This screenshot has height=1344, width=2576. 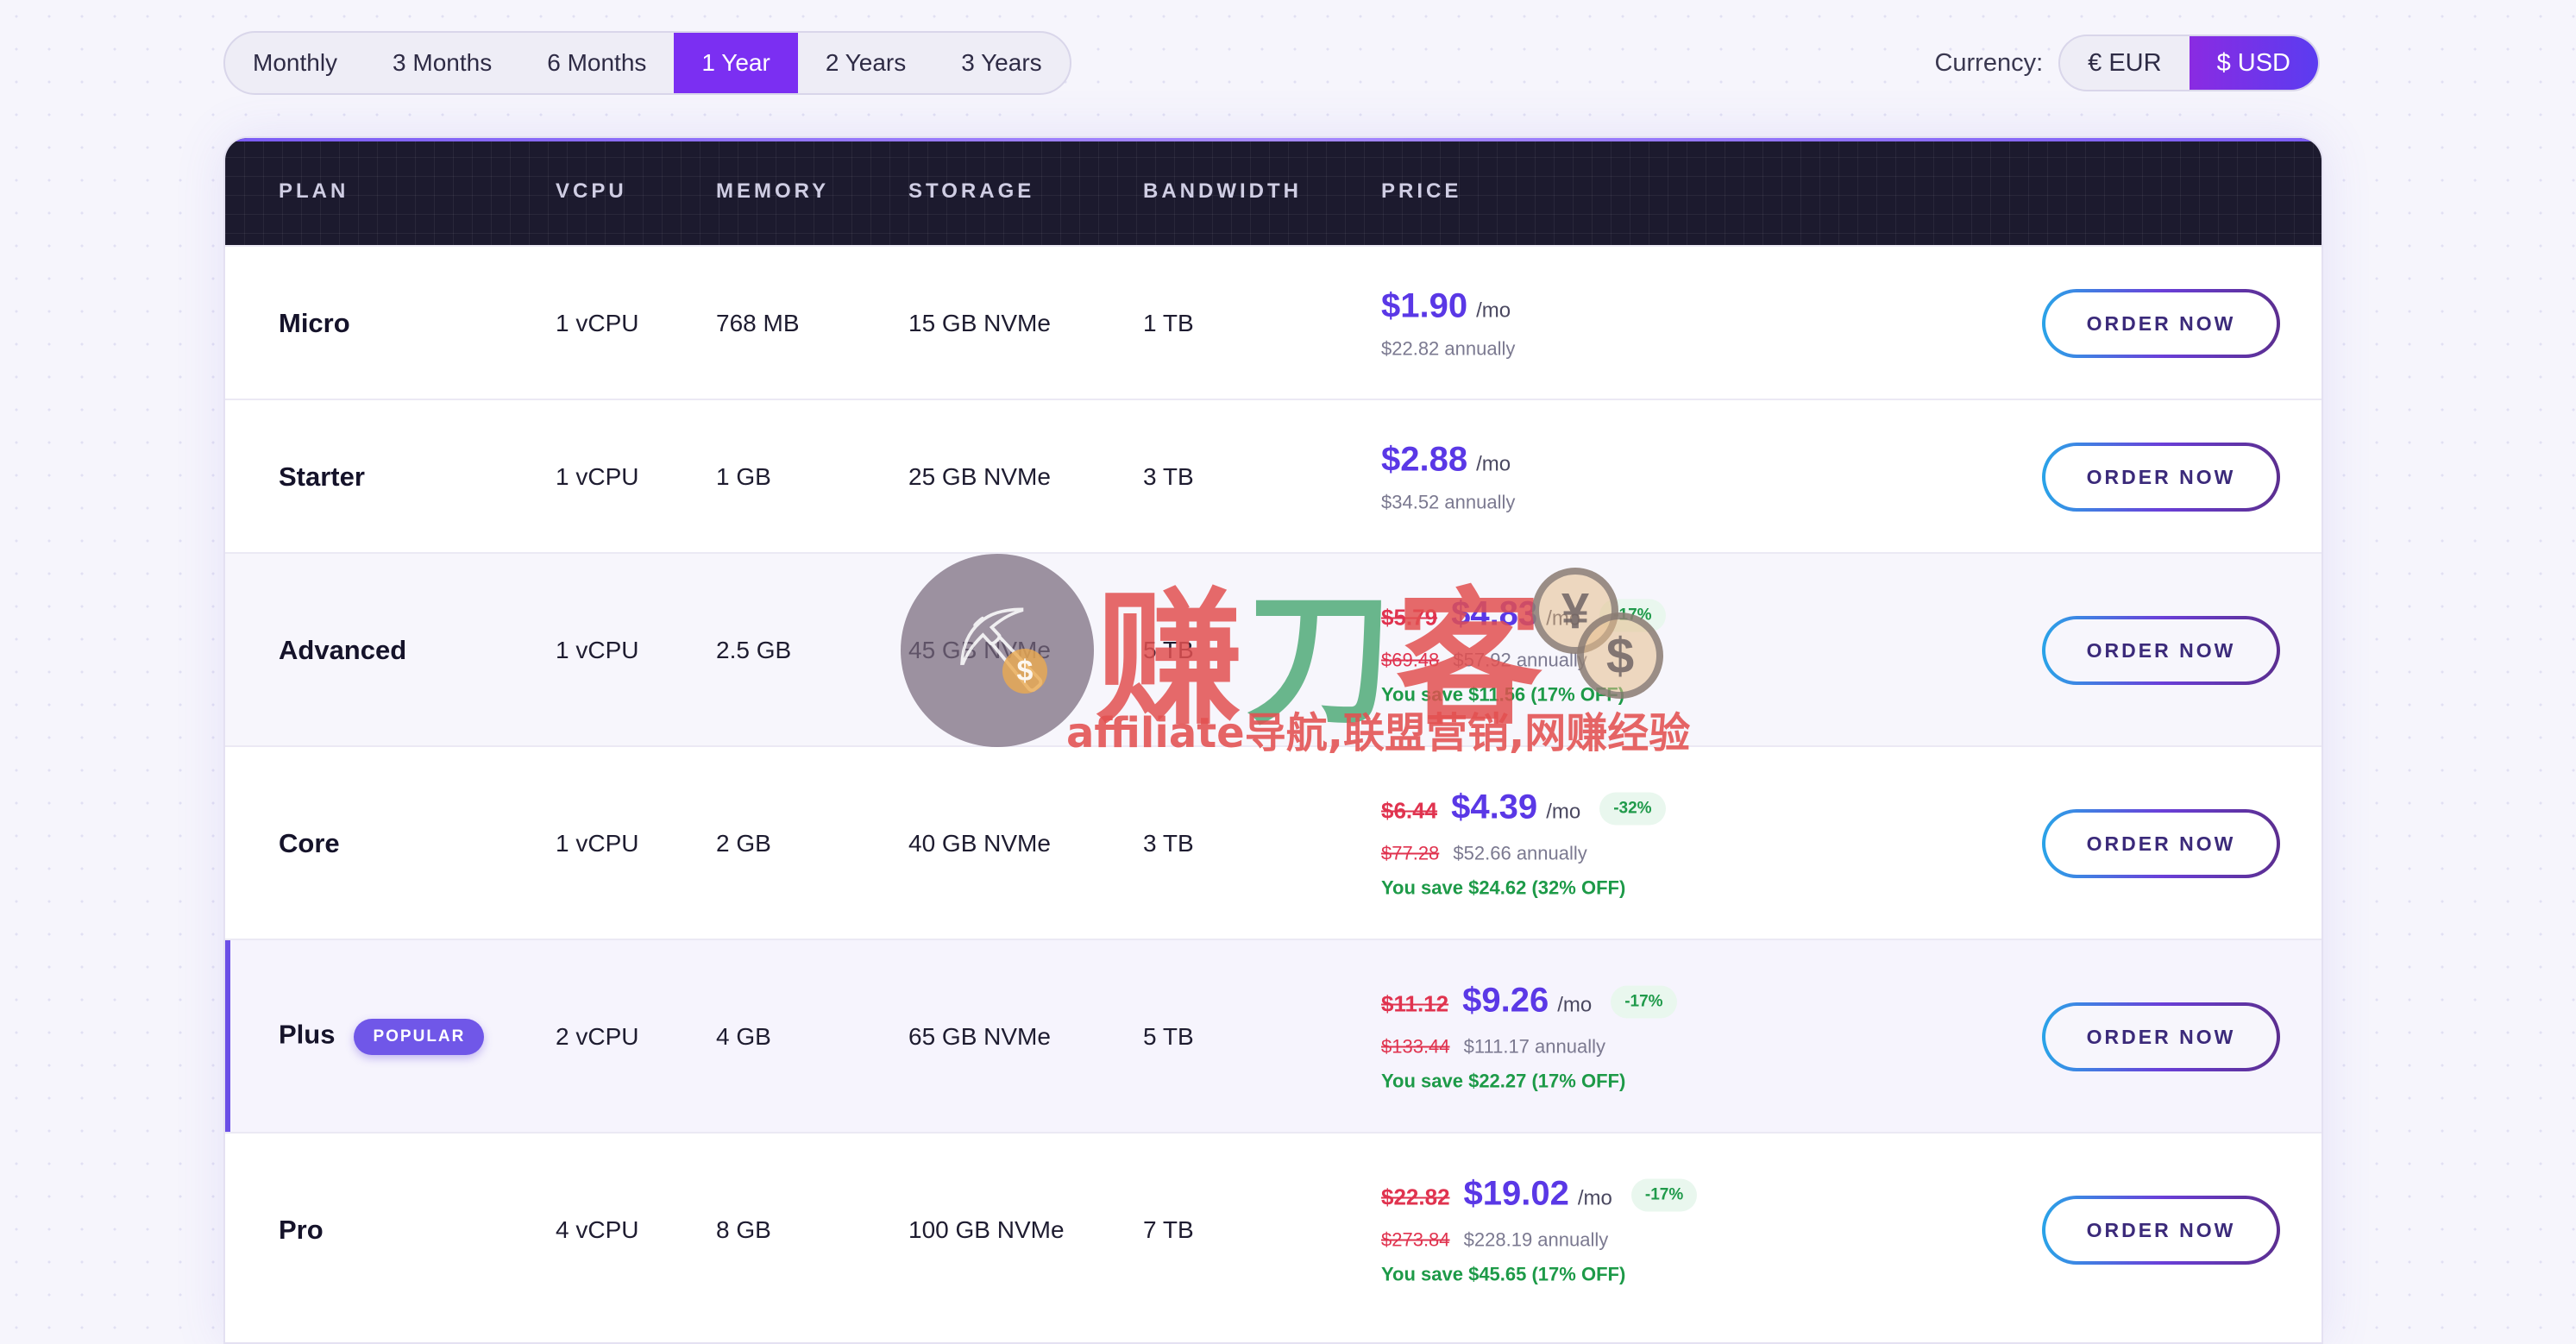 I want to click on original-annual-price: $77.28, so click(x=1410, y=853).